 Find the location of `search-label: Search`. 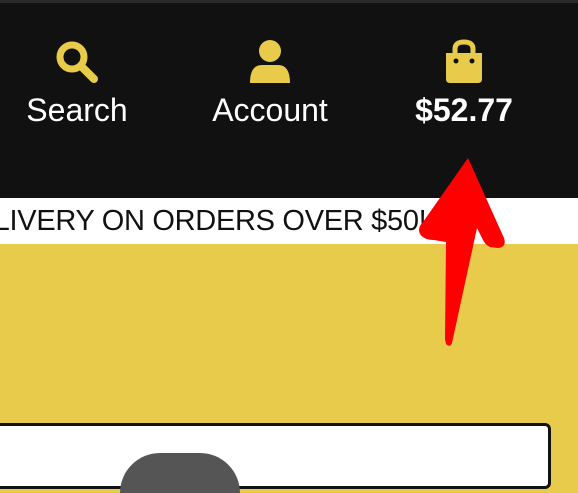

search-label: Search is located at coordinates (77, 110).